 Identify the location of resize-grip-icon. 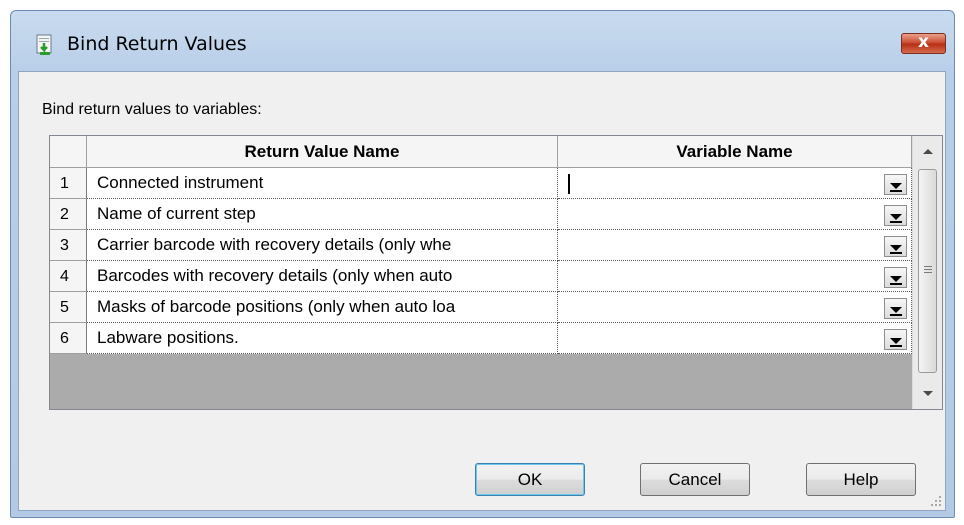
(936, 501).